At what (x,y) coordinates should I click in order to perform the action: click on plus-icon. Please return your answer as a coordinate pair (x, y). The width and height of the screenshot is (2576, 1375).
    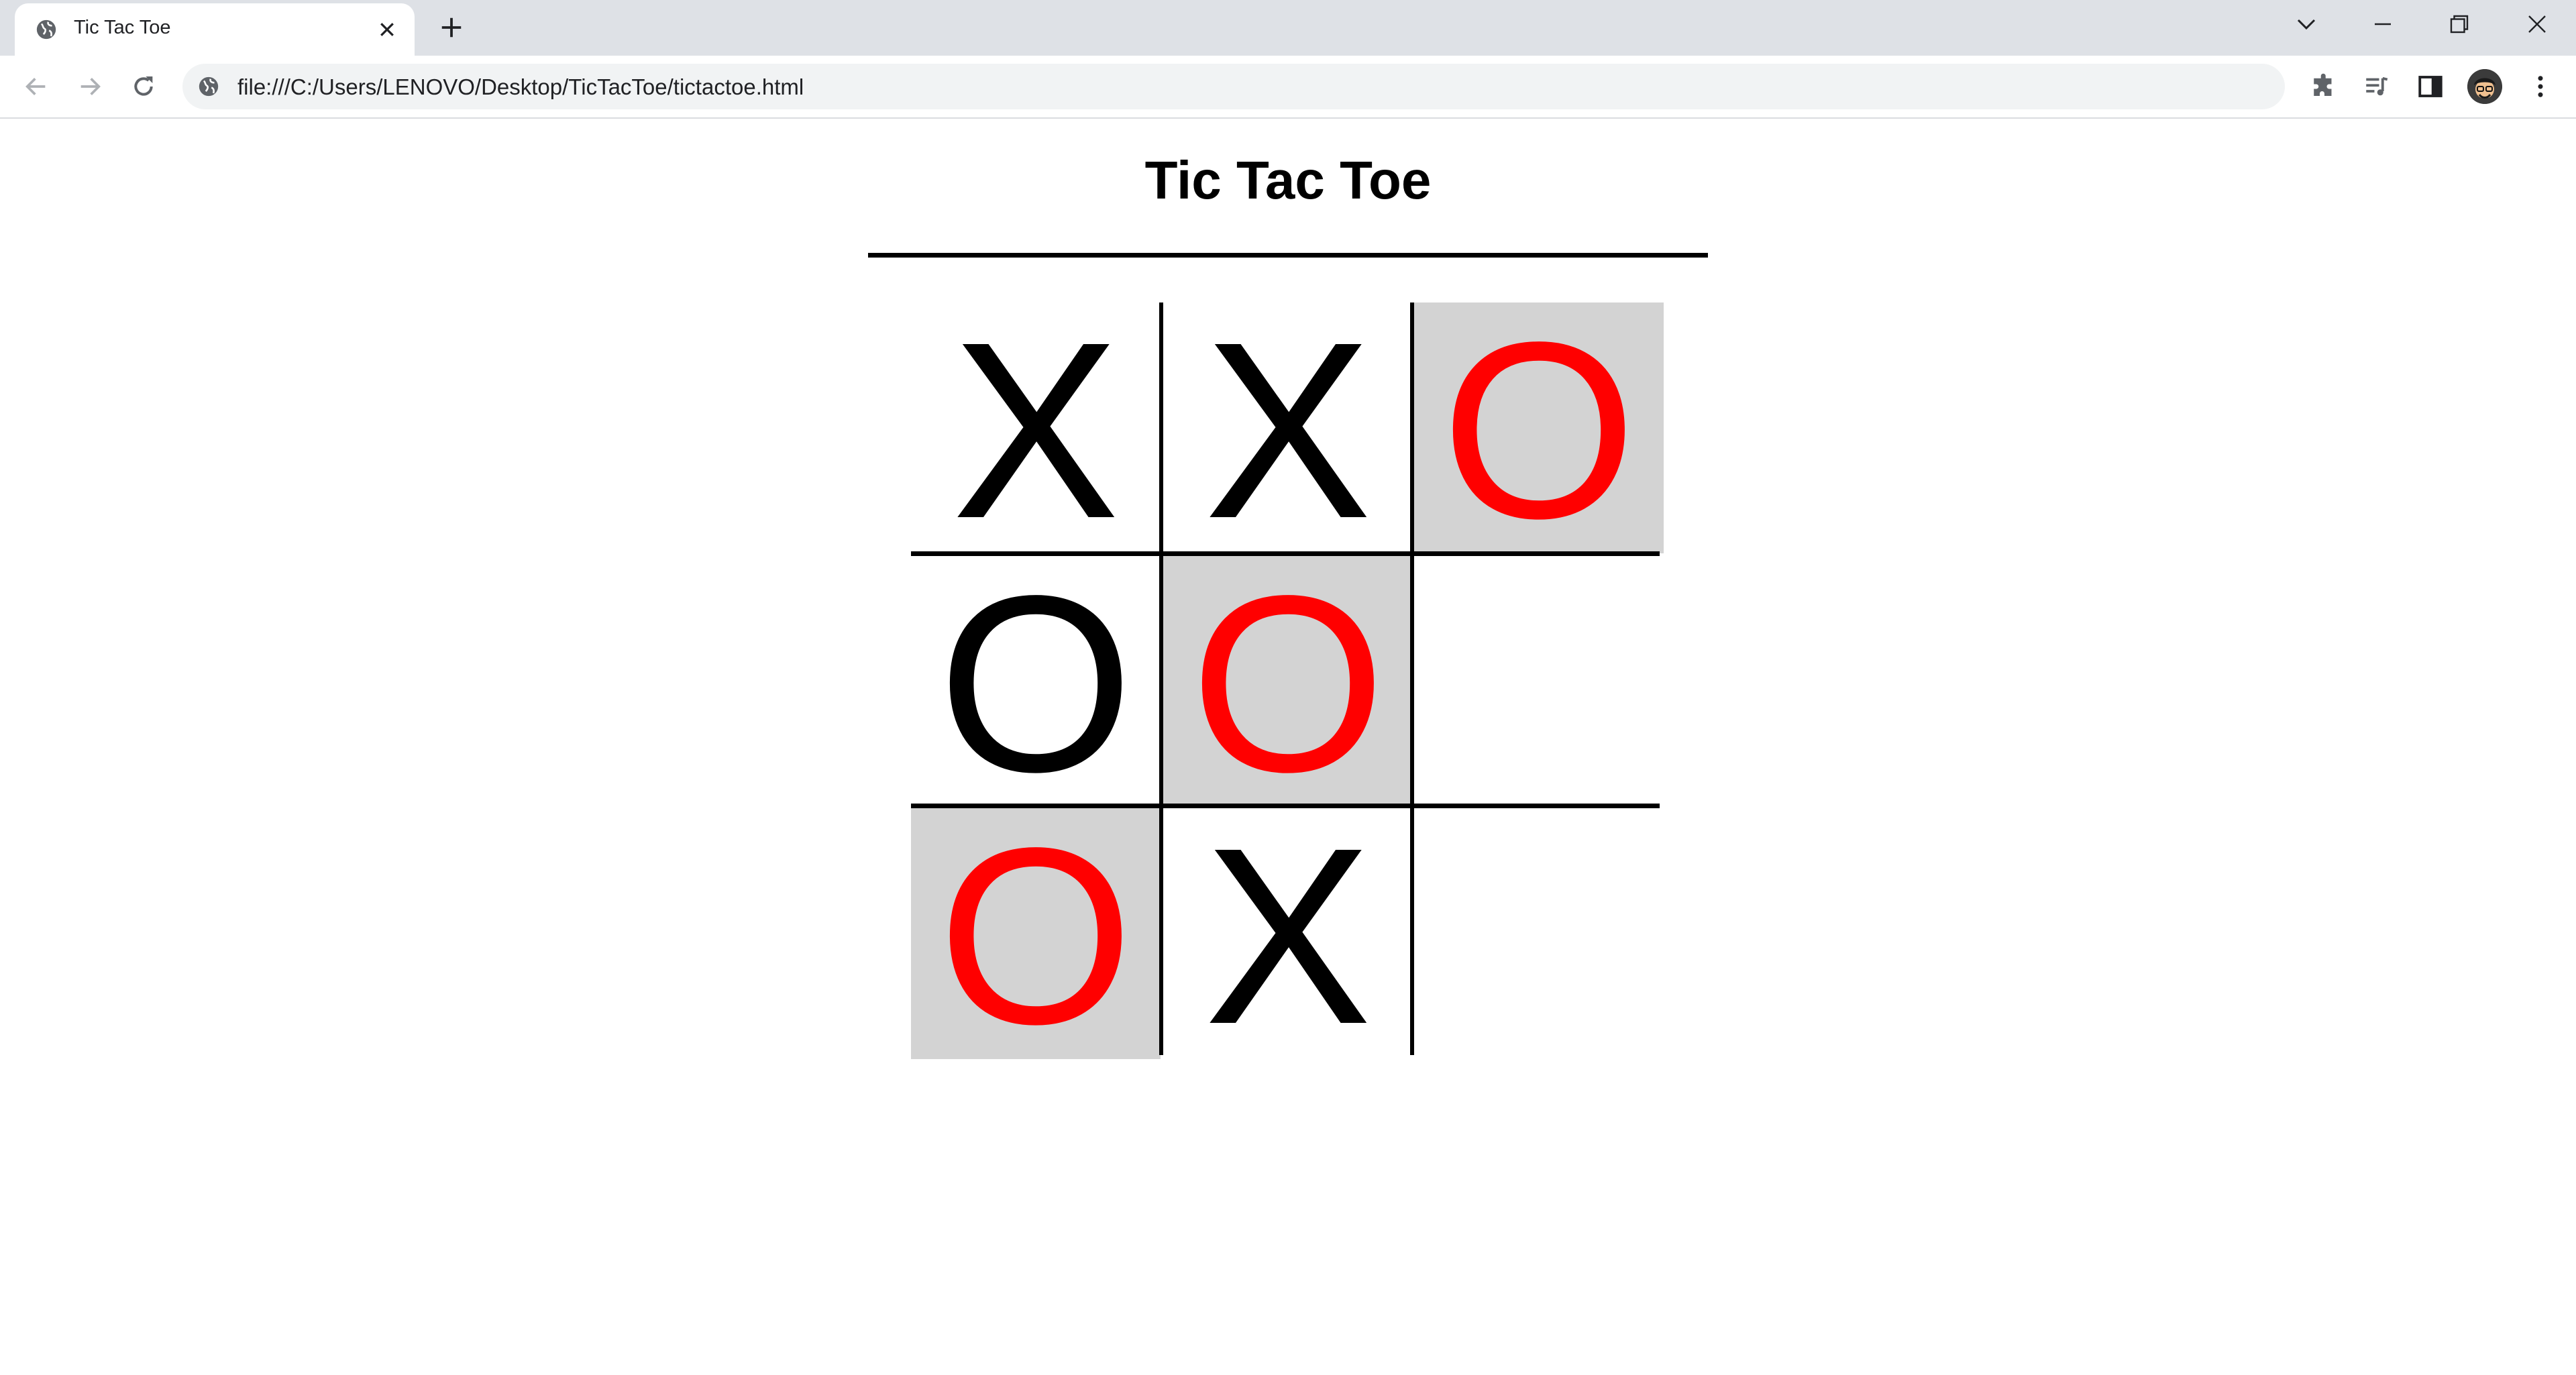
    Looking at the image, I should click on (451, 27).